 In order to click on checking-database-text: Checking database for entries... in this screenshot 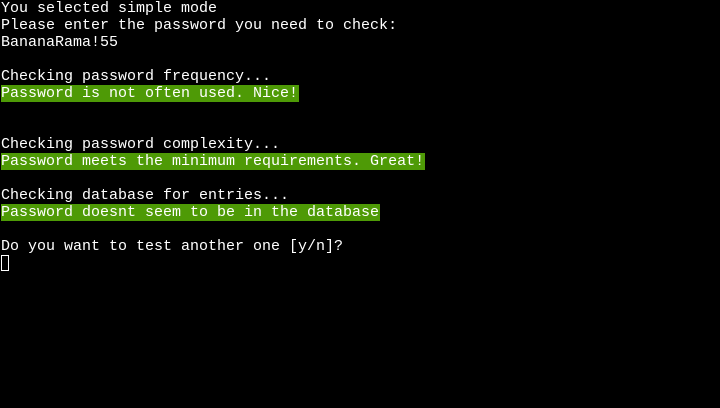, I will do `click(145, 195)`.